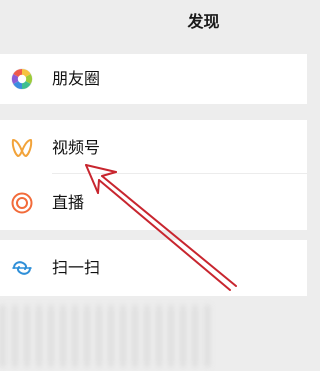  I want to click on moments-card: 朋友圈, so click(153, 79).